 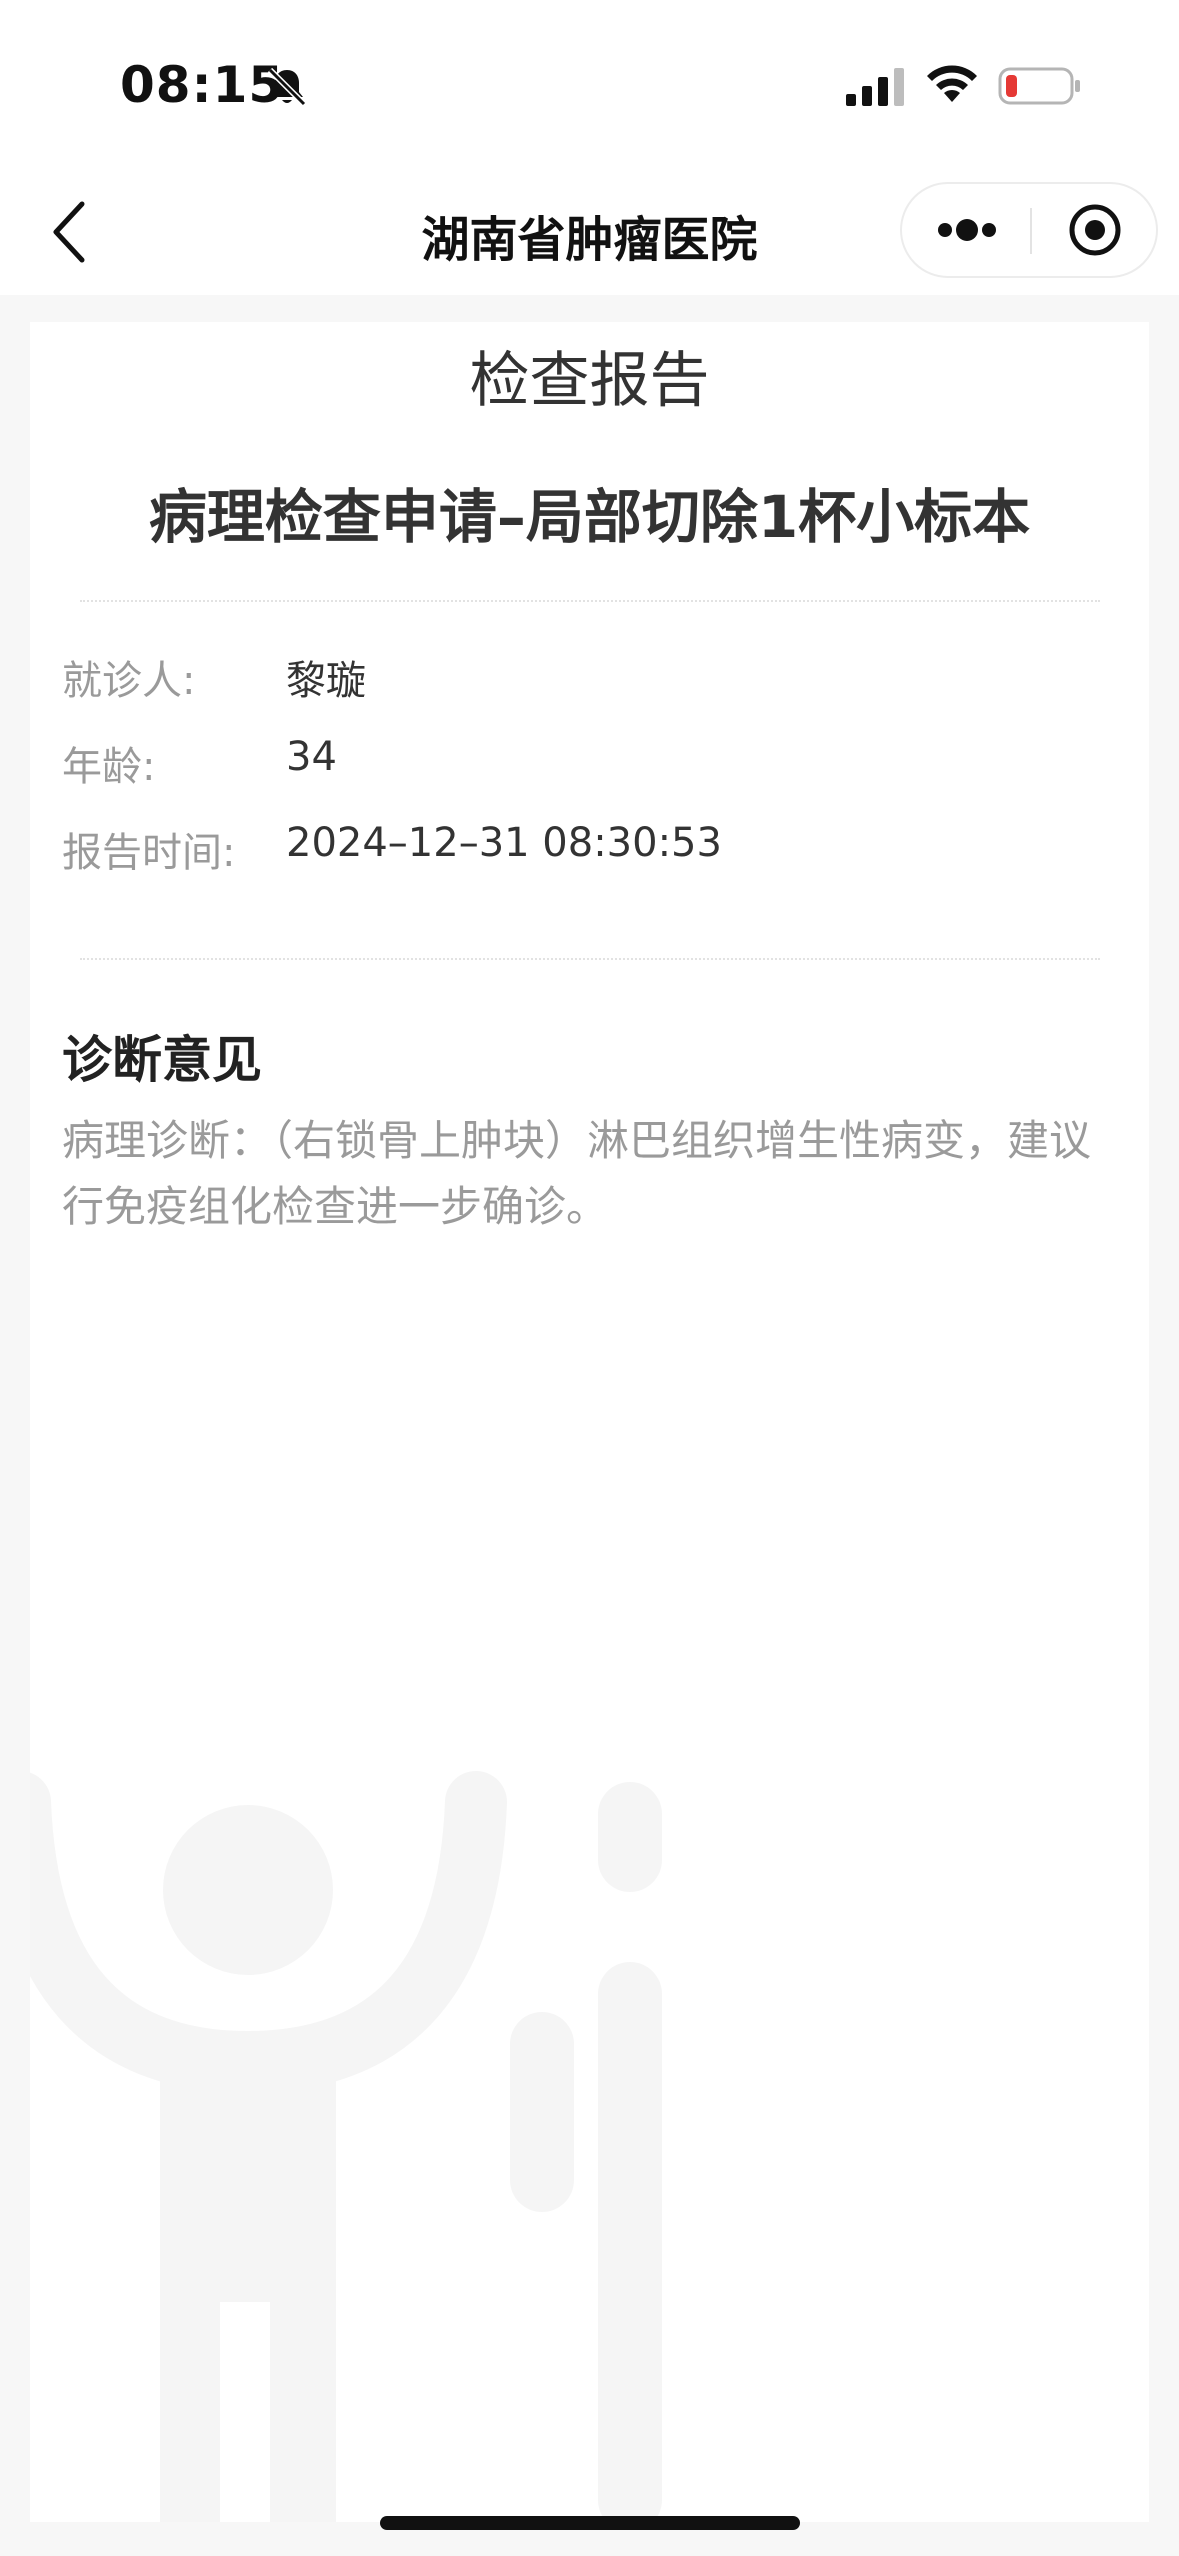 I want to click on patient-label: 就诊人:, so click(x=129, y=681).